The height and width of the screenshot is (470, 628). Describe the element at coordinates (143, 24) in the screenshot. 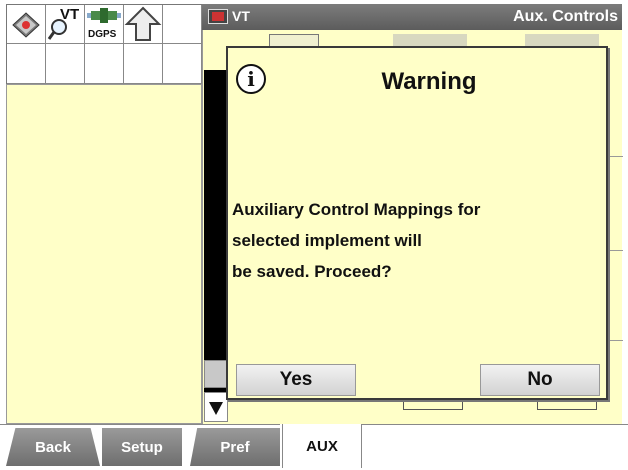

I see `up-arrow-icon` at that location.